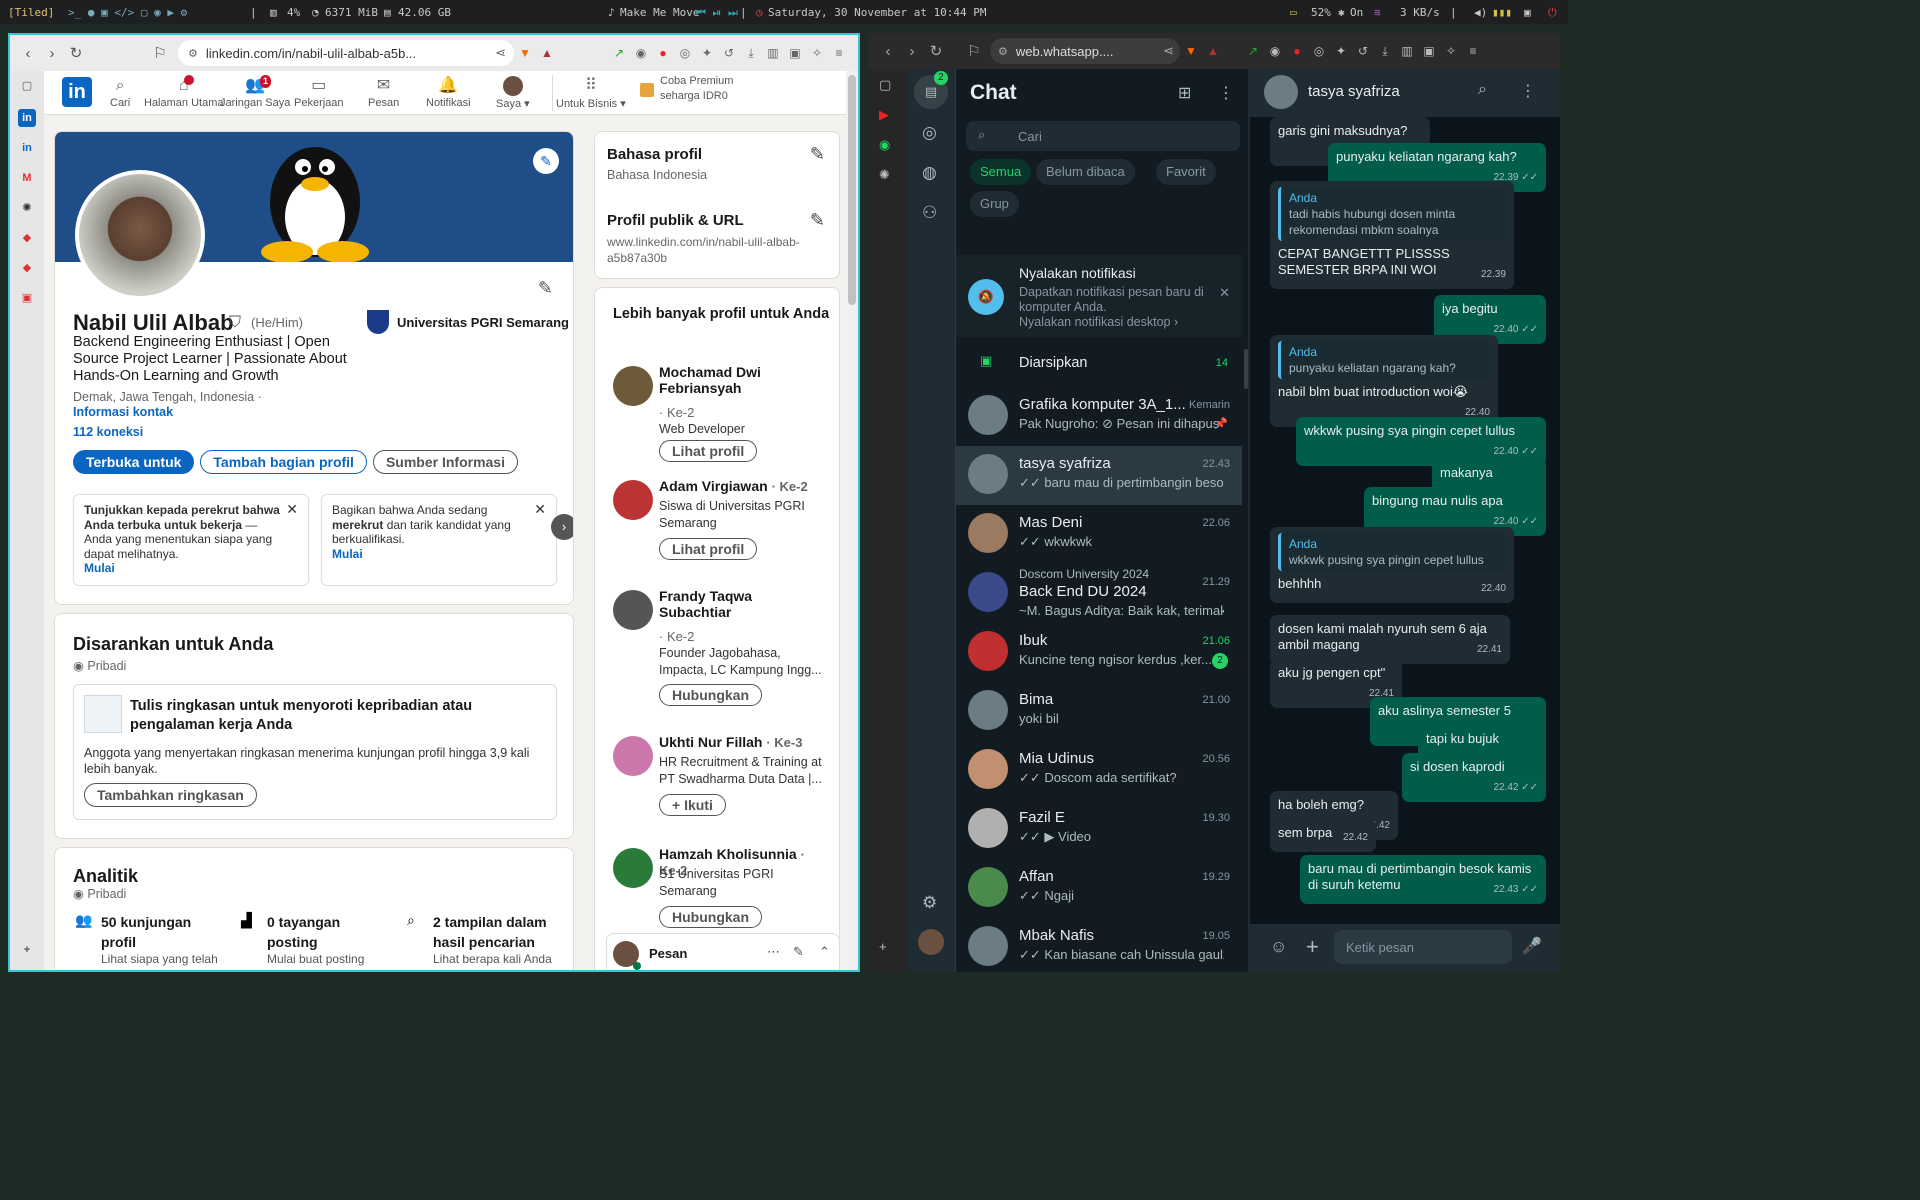  I want to click on chevron-up-icon: ⌃, so click(824, 952).